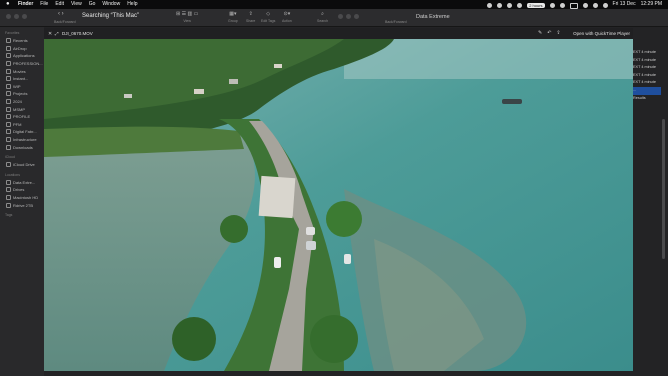 The height and width of the screenshot is (376, 668). Describe the element at coordinates (76, 4) in the screenshot. I see `menu-view: View` at that location.